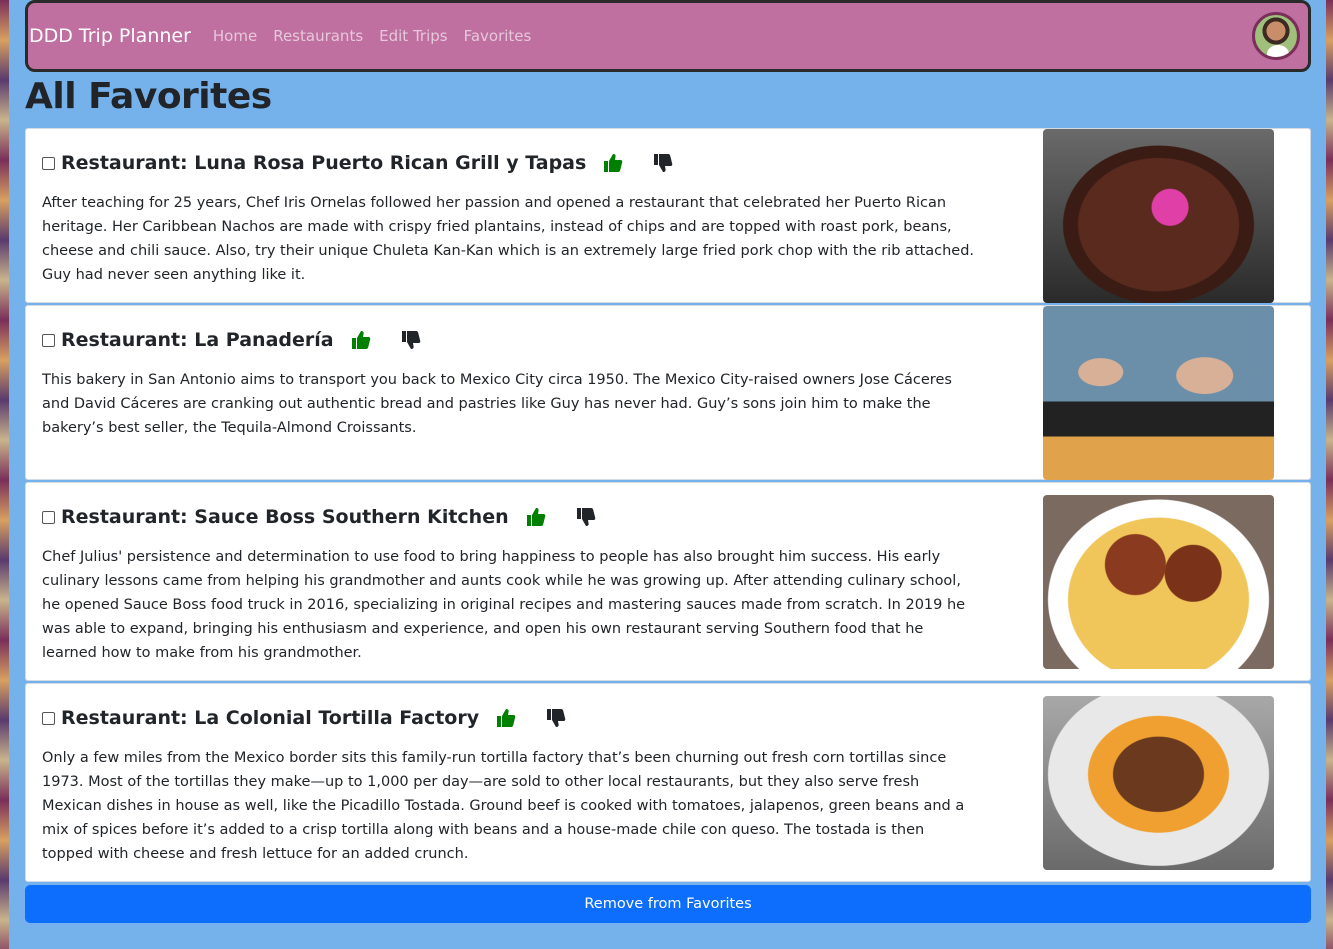 The width and height of the screenshot is (1333, 949). Describe the element at coordinates (413, 36) in the screenshot. I see `nav-edit-trips-link: Edit Trips` at that location.